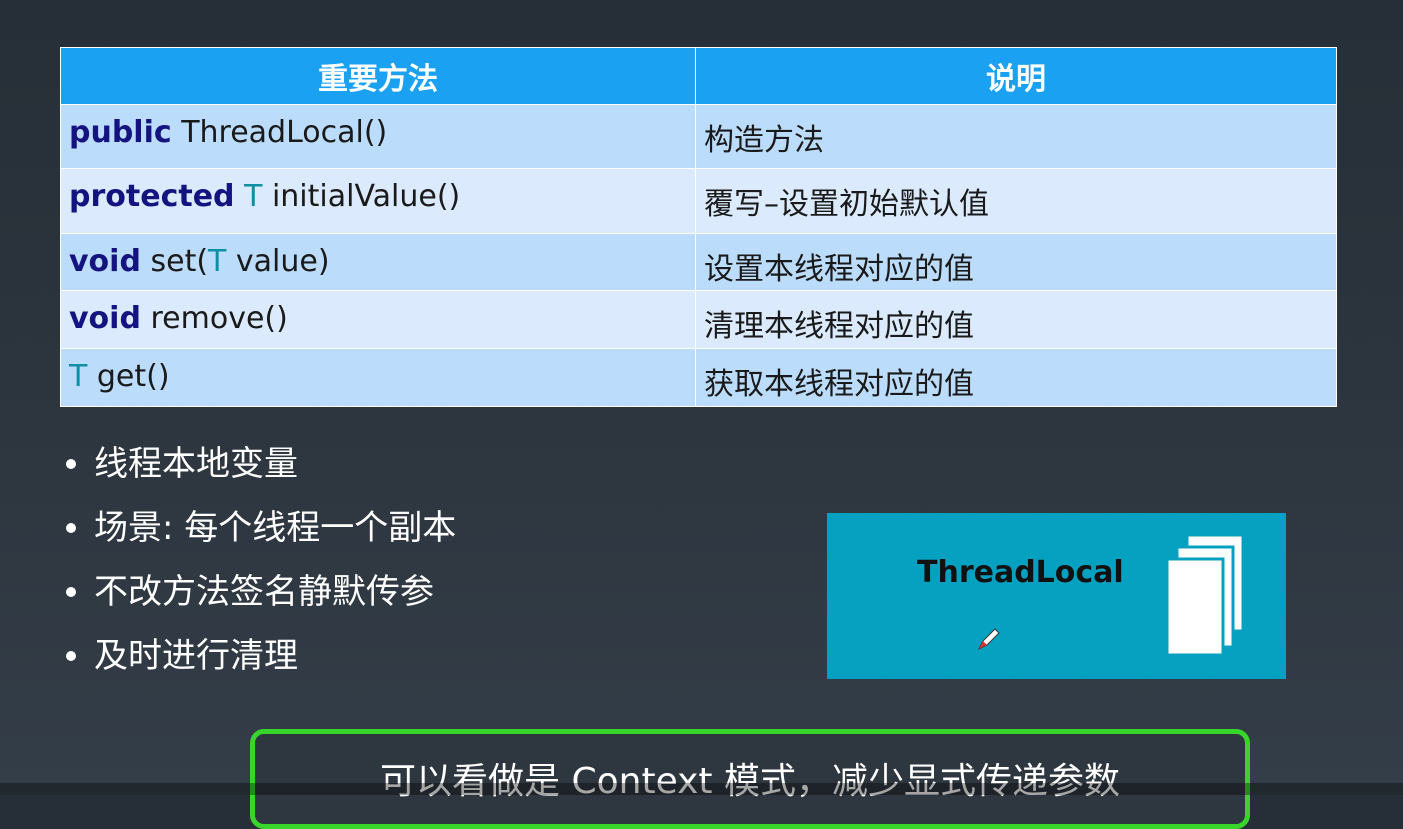 The height and width of the screenshot is (829, 1403). I want to click on stacked-pages-icon, so click(1205, 596).